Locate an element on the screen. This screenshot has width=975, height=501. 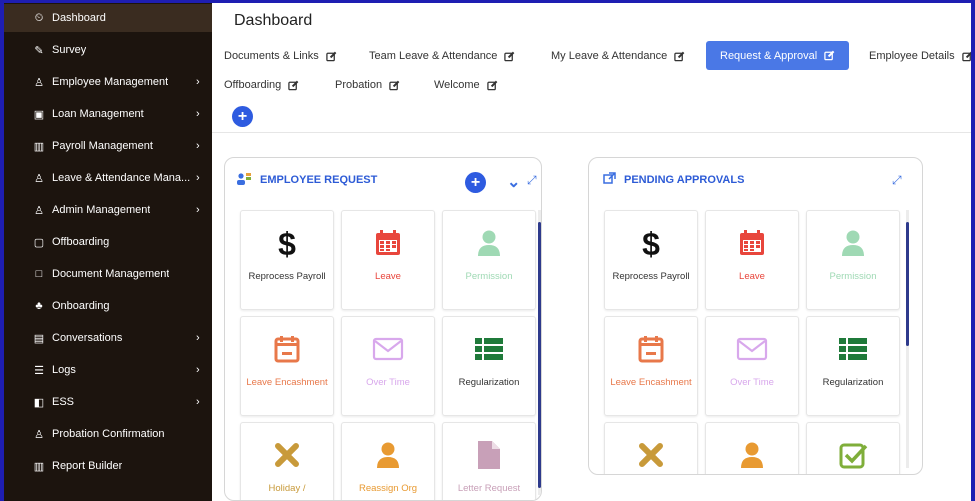
sidebar-item: ♙ Admin Management › is located at coordinates (108, 210).